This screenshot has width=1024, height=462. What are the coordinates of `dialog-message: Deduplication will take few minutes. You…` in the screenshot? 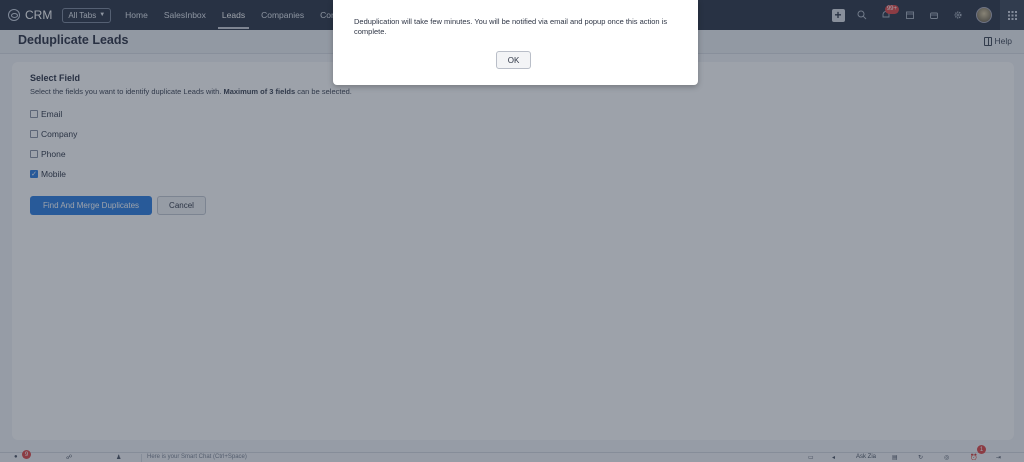 It's located at (511, 26).